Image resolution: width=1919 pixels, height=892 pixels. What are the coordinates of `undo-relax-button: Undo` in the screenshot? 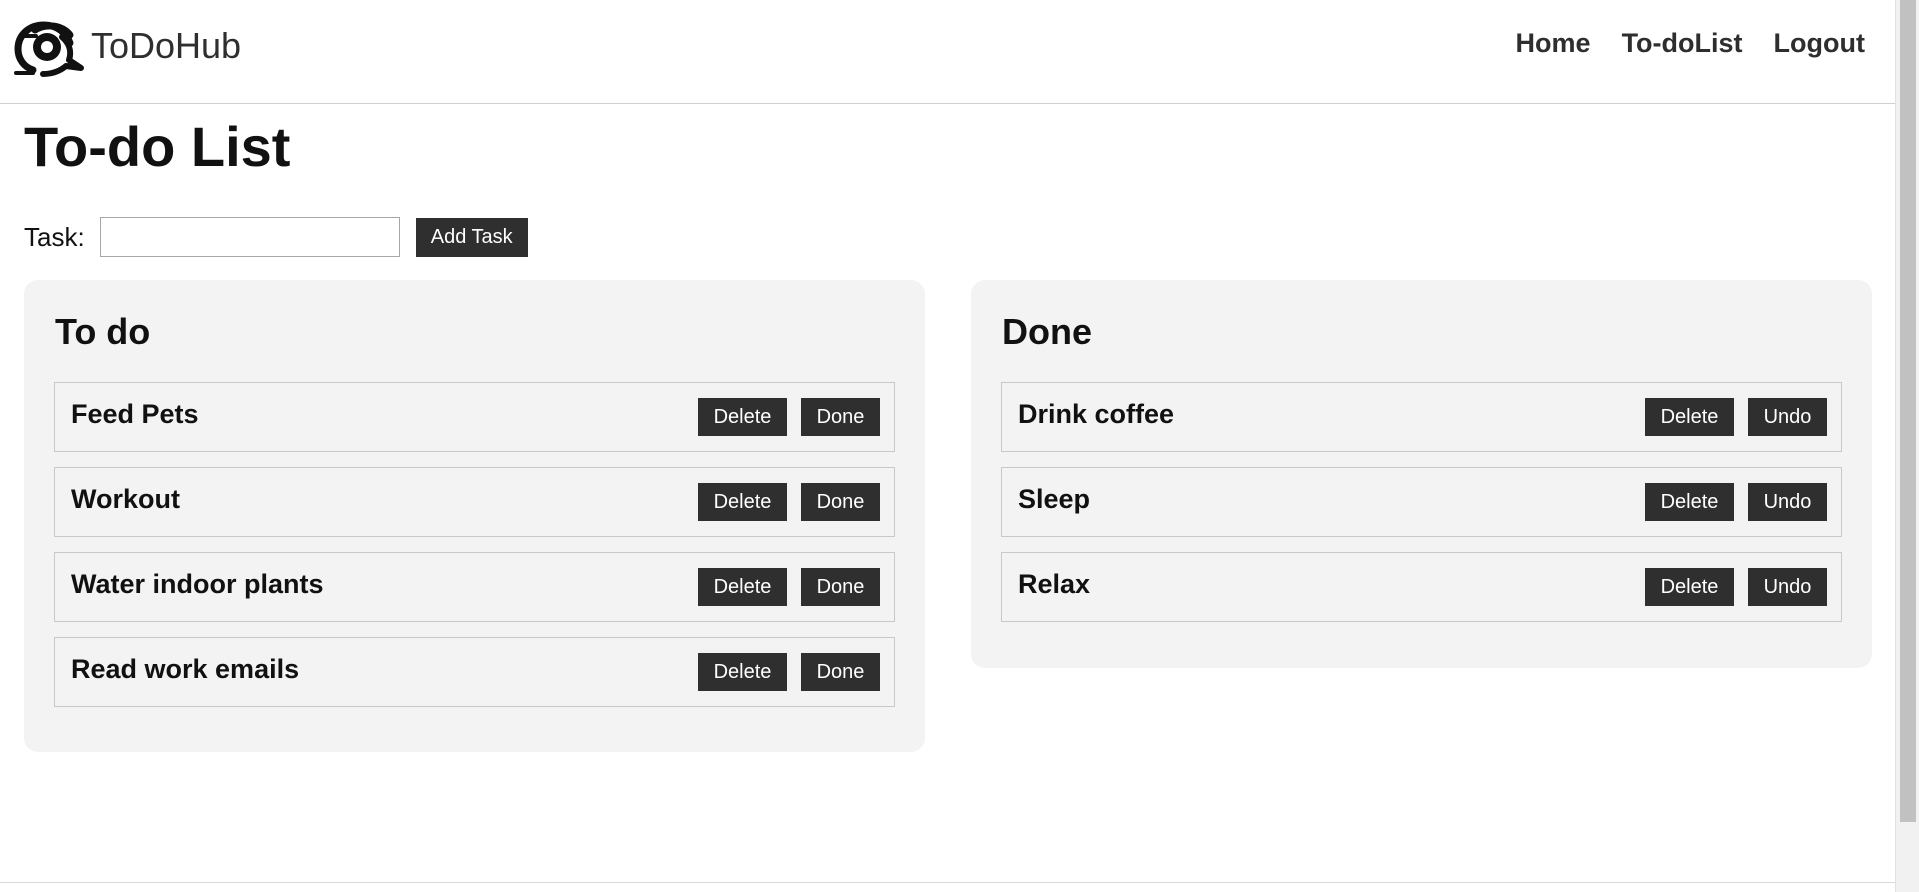 It's located at (1787, 587).